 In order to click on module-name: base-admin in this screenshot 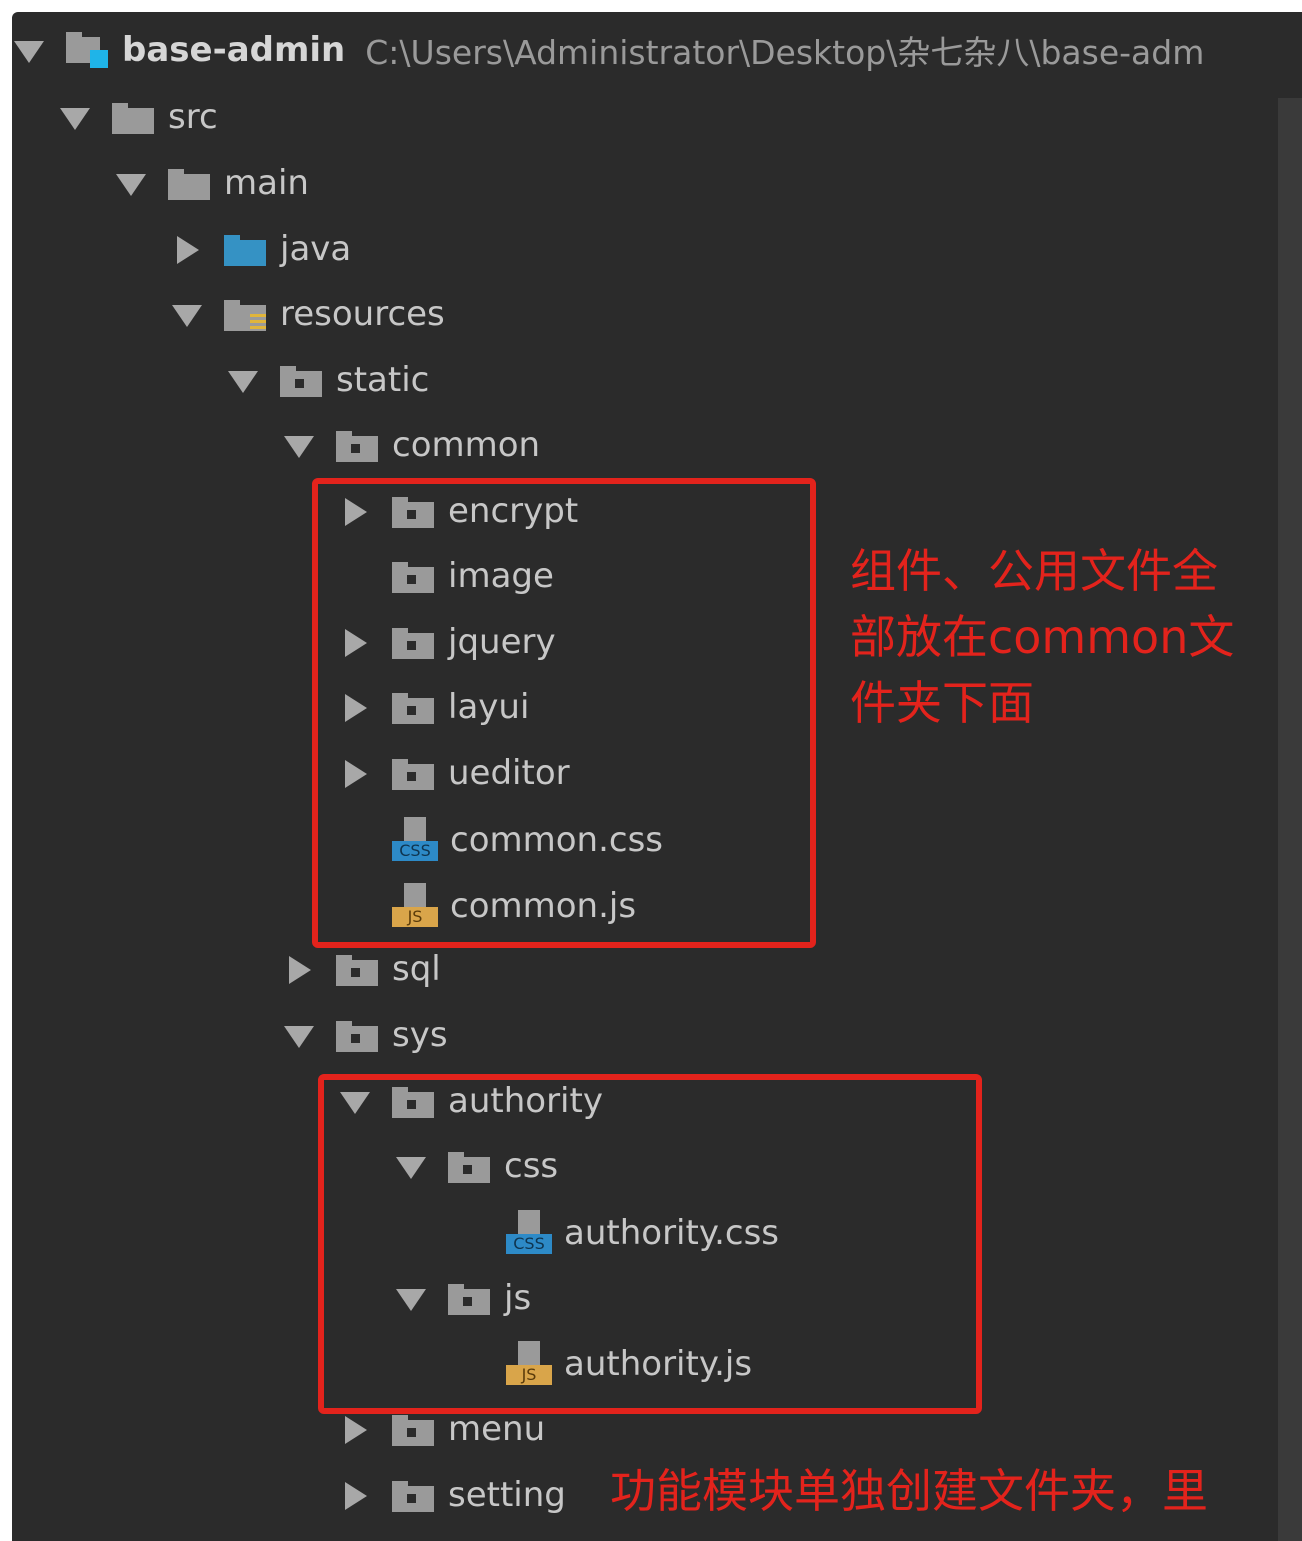, I will do `click(234, 50)`.